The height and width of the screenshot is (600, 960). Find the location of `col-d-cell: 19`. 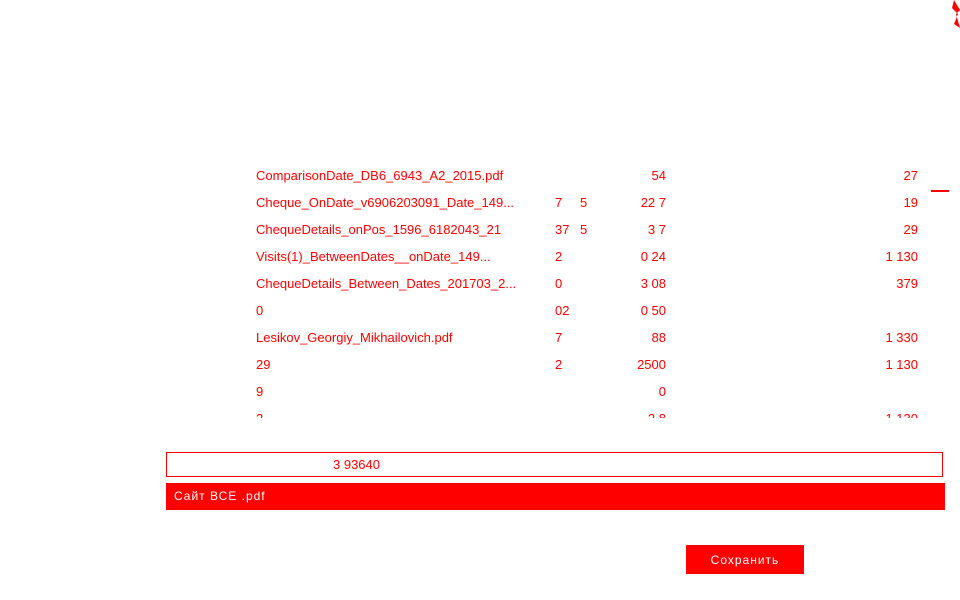

col-d-cell: 19 is located at coordinates (910, 202).